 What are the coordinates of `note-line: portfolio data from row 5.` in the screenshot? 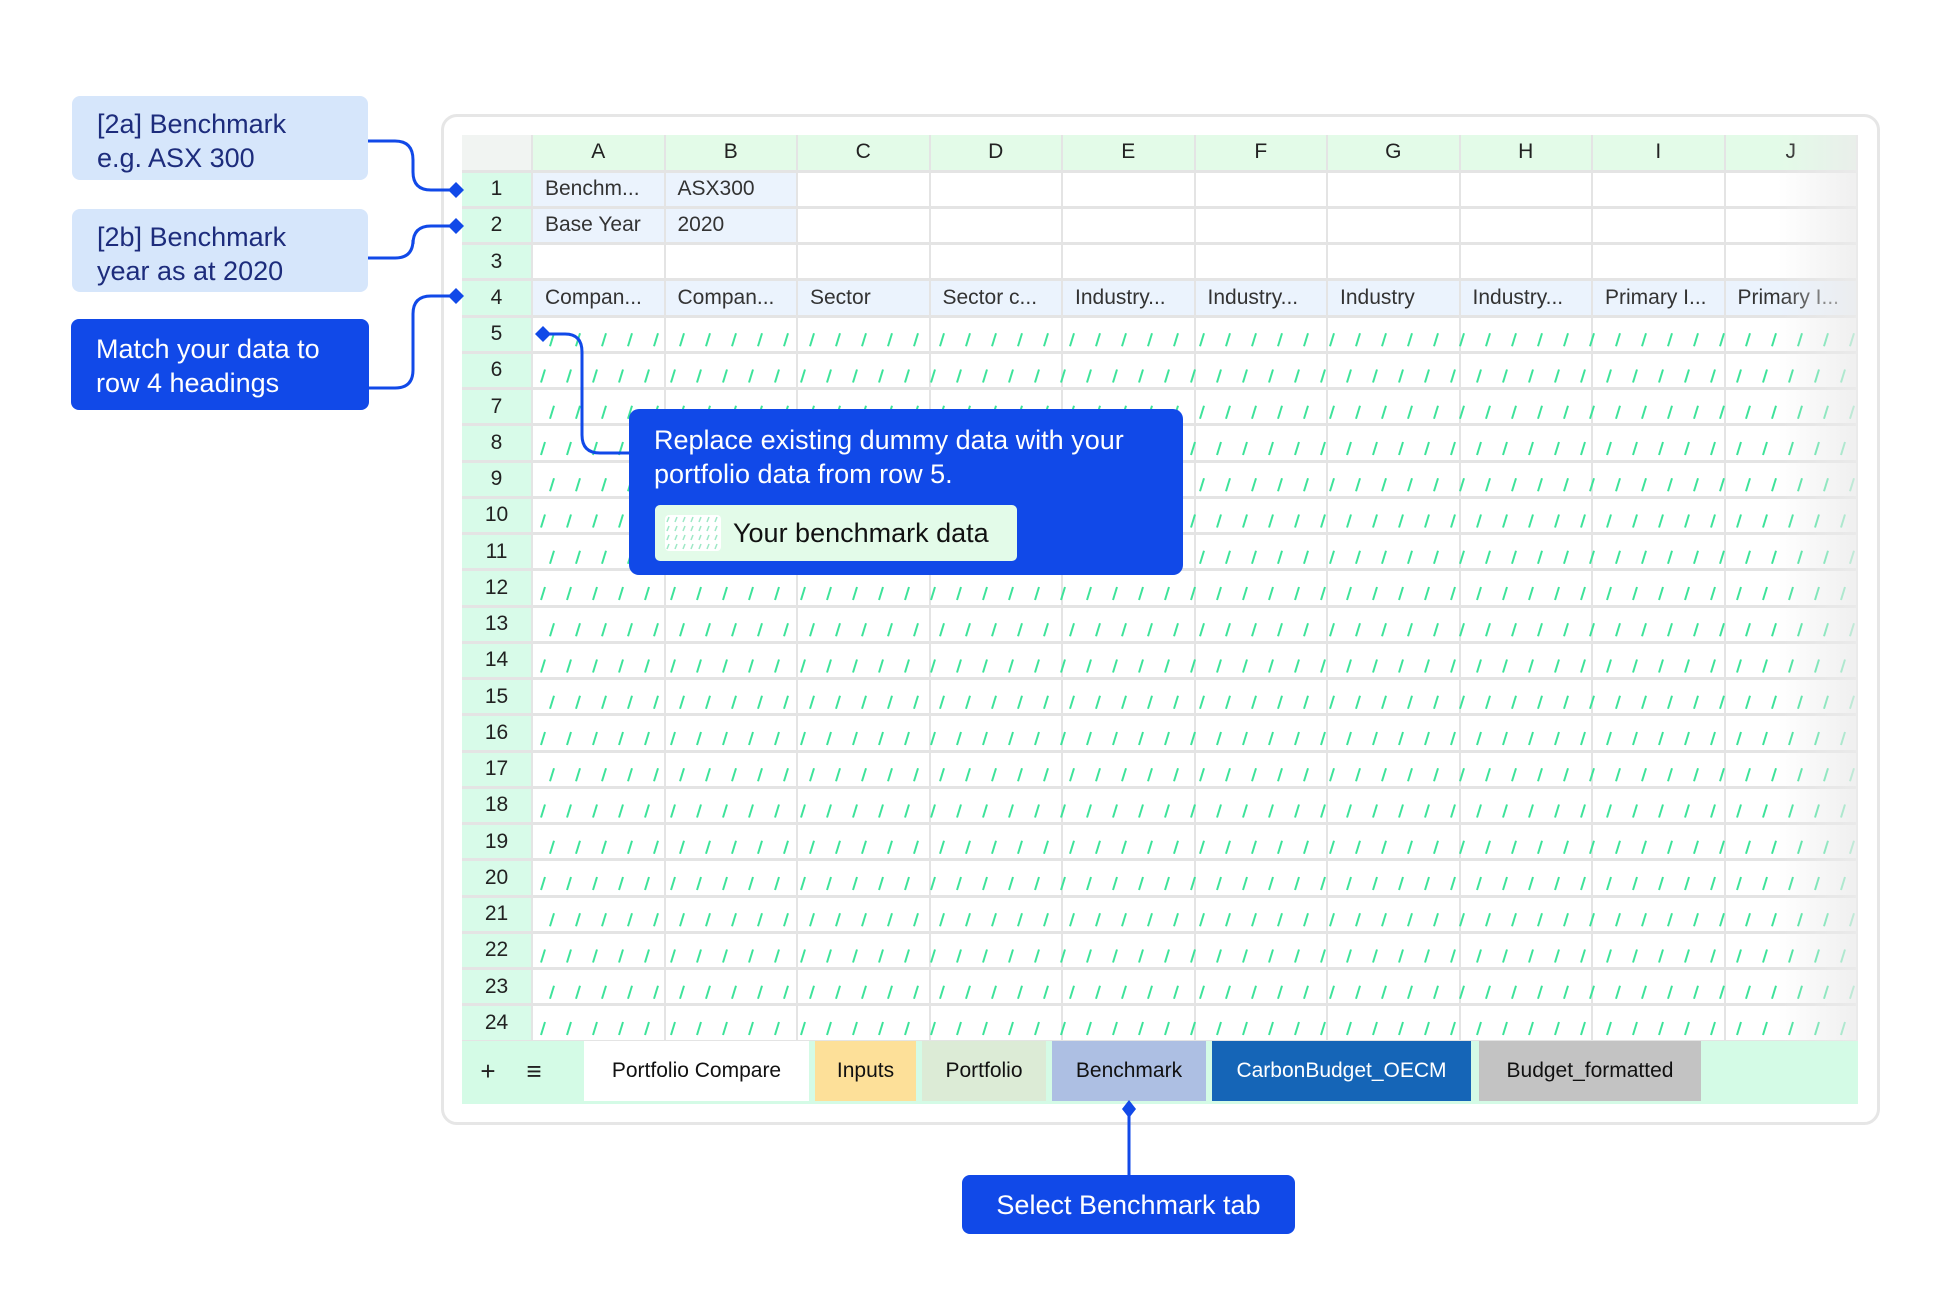 It's located at (803, 474).